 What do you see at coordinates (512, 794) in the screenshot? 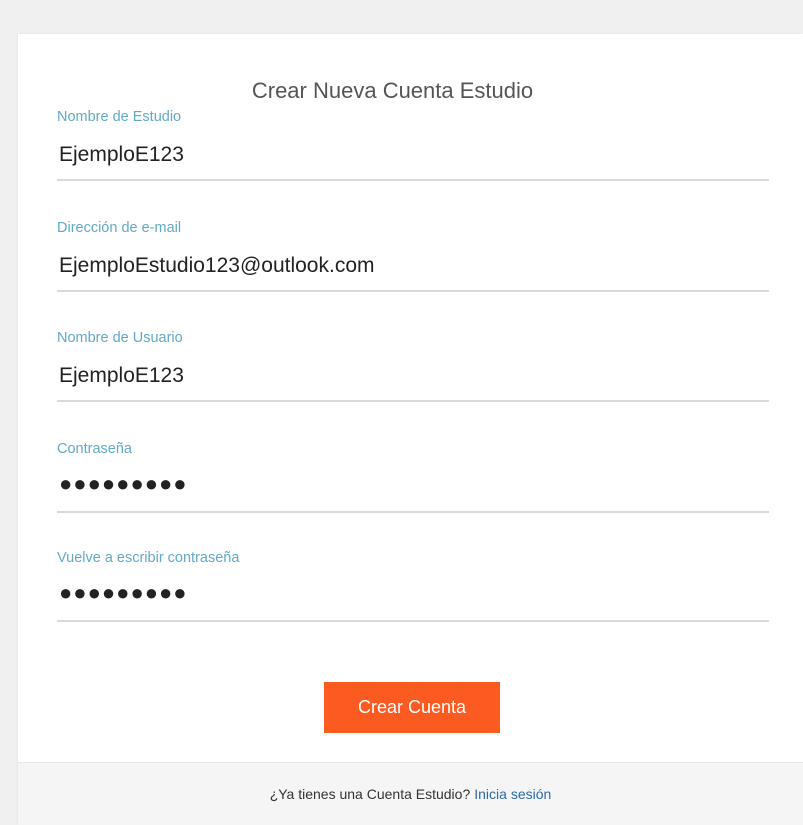
I see `login-link: Inicia sesión` at bounding box center [512, 794].